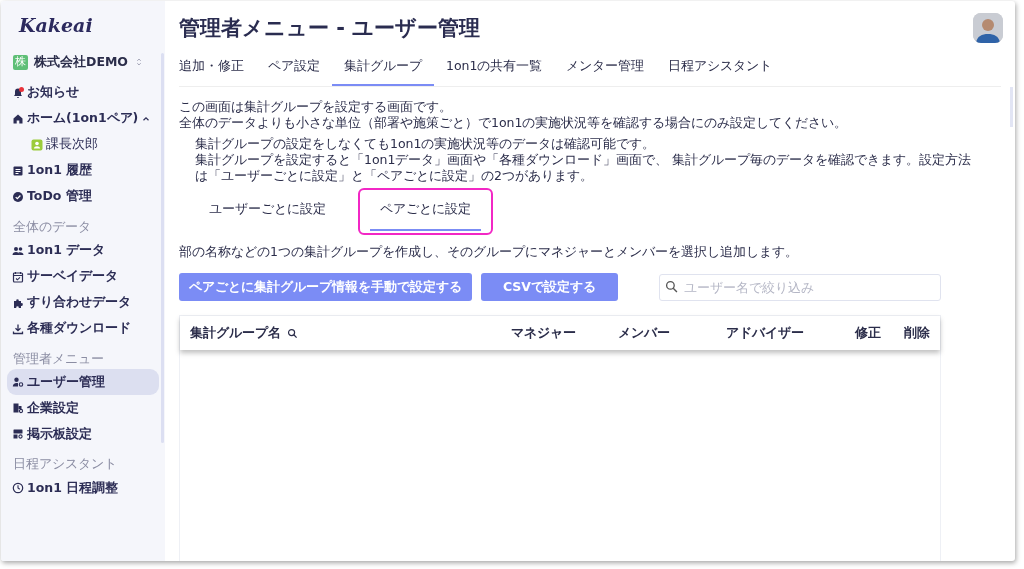  Describe the element at coordinates (83, 488) in the screenshot. I see `sidebar-item: 1on1 日程調整` at that location.